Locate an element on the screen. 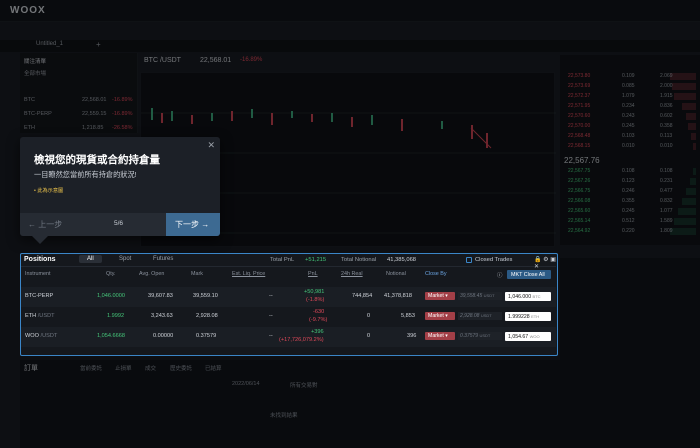  ticker-change: -16.89% is located at coordinates (251, 60).